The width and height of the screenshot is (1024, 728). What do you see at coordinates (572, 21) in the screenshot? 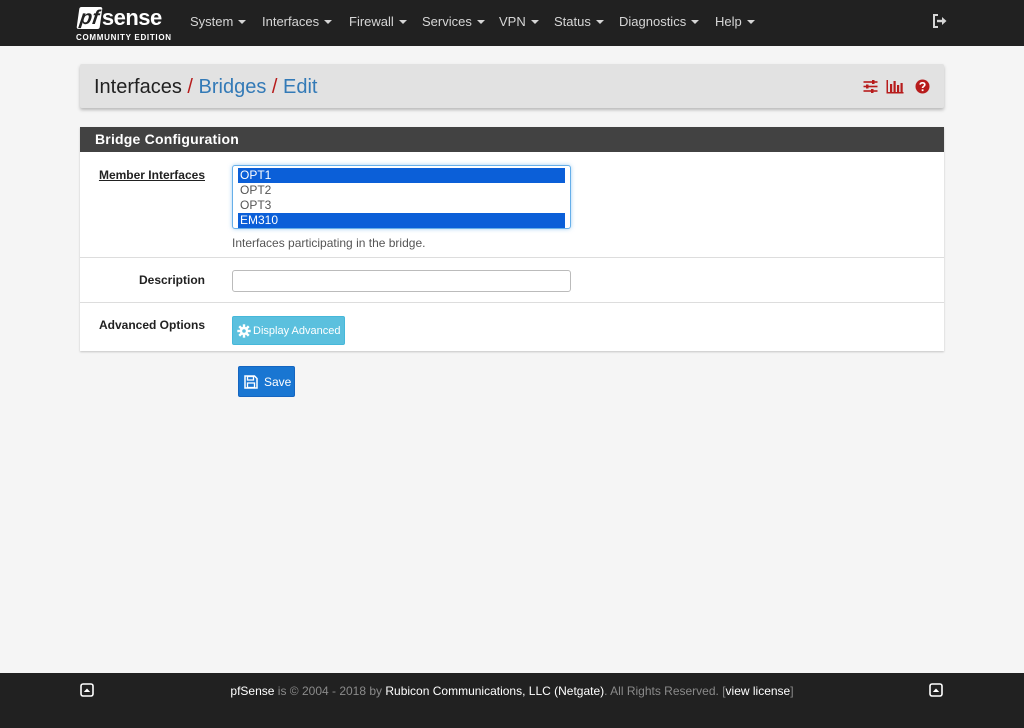
I see `nav-status-label: Status` at bounding box center [572, 21].